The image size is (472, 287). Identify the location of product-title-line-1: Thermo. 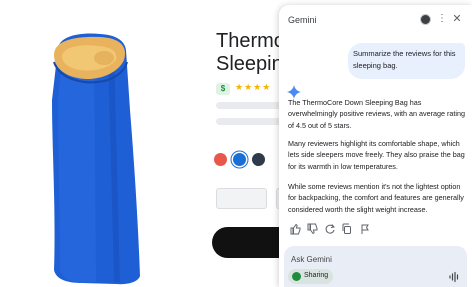
(250, 41).